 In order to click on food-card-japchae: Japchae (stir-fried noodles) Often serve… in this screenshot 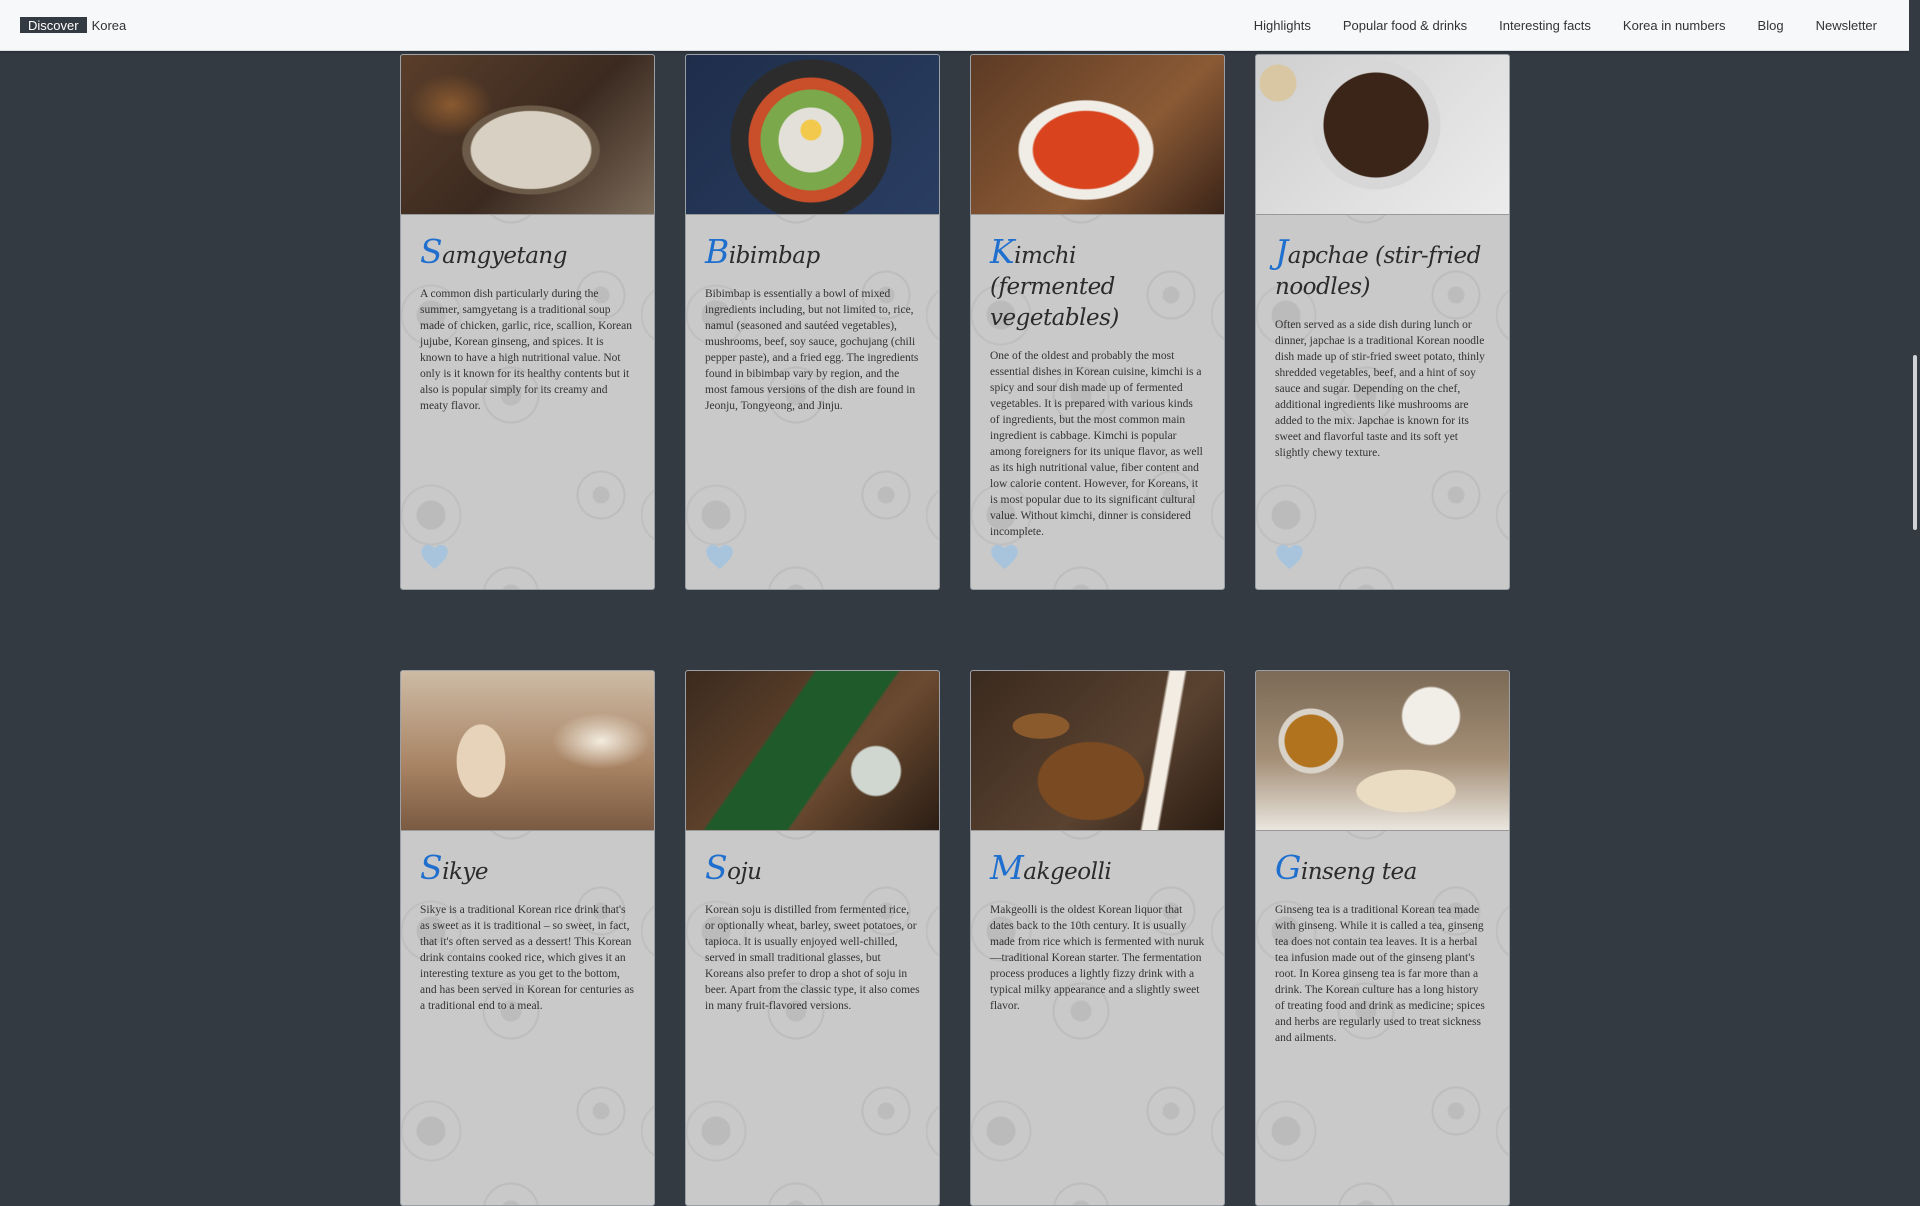, I will do `click(1382, 322)`.